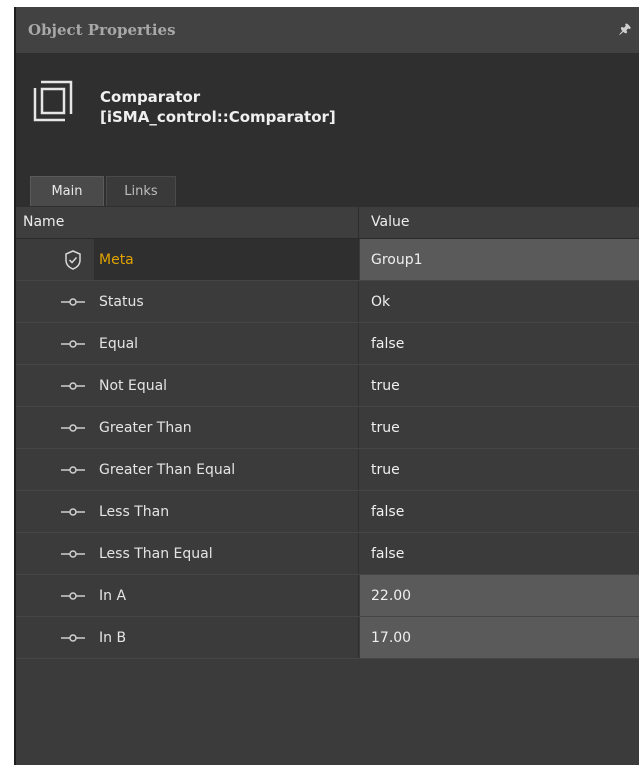  I want to click on value-cell: Group1, so click(499, 259).